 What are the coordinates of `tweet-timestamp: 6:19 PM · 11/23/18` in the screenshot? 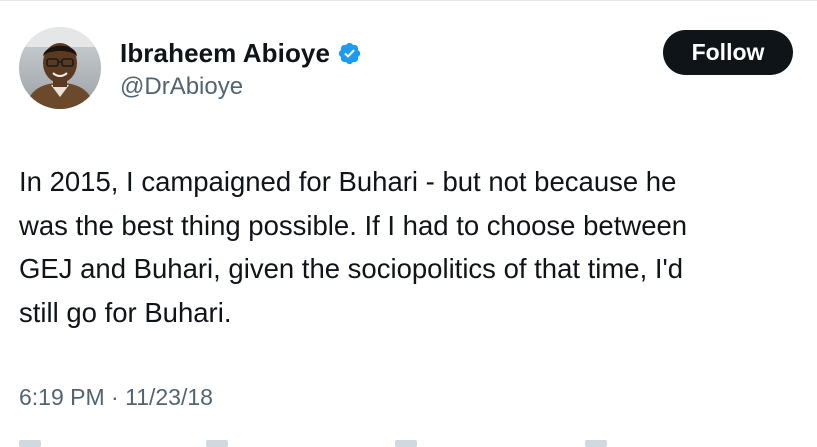 It's located at (116, 397).